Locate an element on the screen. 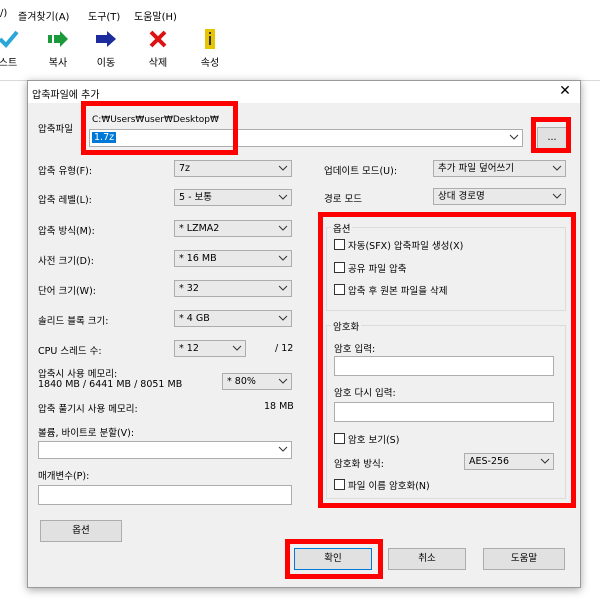 This screenshot has height=605, width=600. cancel-button: 취소 is located at coordinates (427, 559).